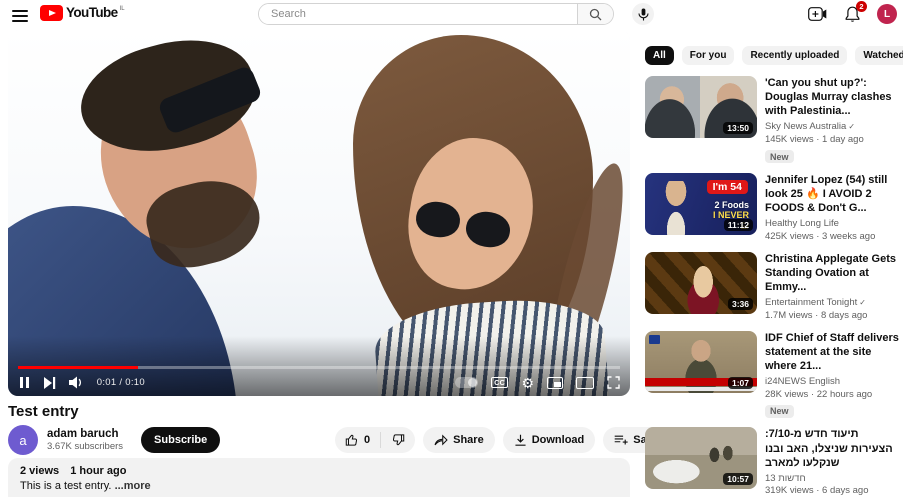  What do you see at coordinates (459, 440) in the screenshot?
I see `share-button: Share` at bounding box center [459, 440].